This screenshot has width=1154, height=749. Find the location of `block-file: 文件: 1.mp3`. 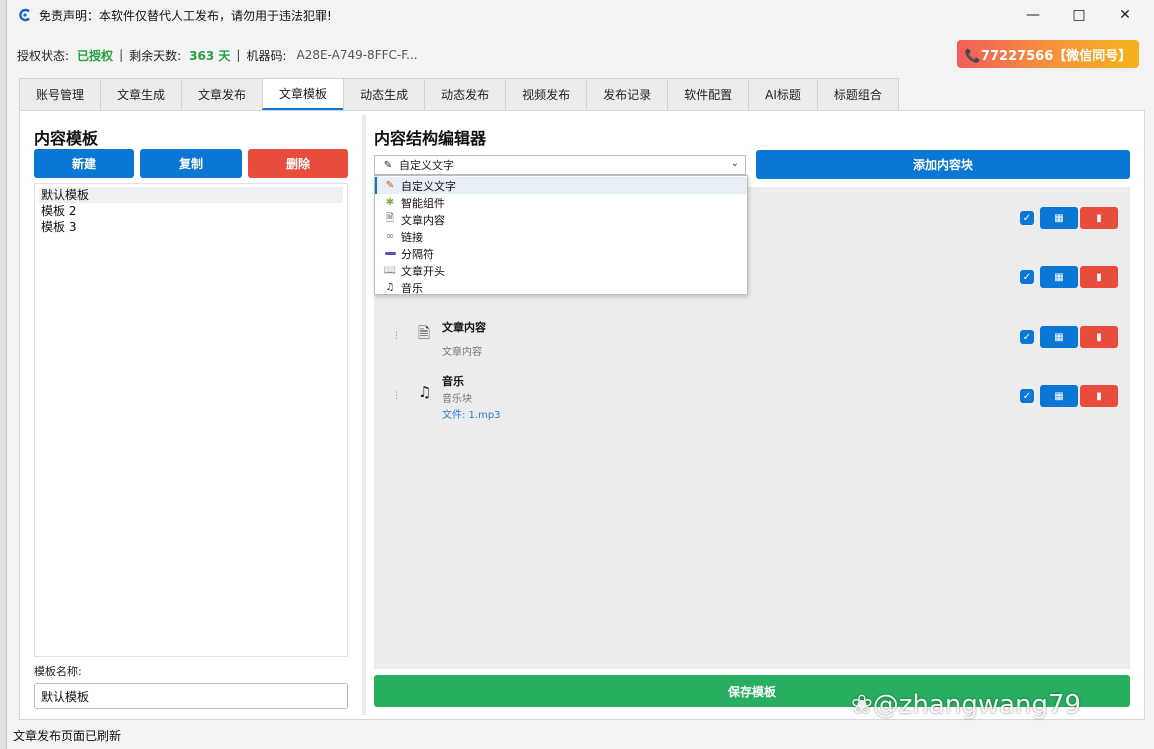

block-file: 文件: 1.mp3 is located at coordinates (471, 415).